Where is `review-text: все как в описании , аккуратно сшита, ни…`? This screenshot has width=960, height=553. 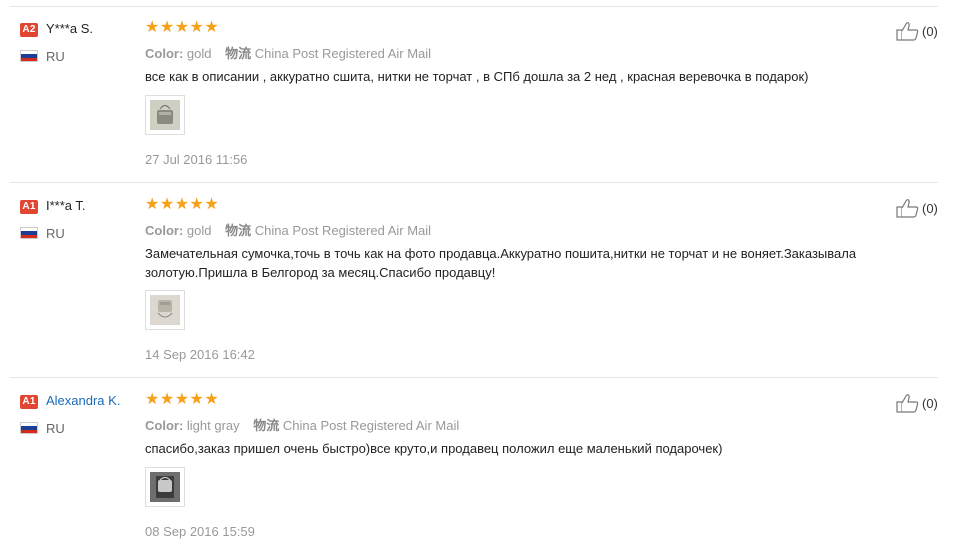 review-text: все как в описании , аккуратно сшита, ни… is located at coordinates (477, 76).